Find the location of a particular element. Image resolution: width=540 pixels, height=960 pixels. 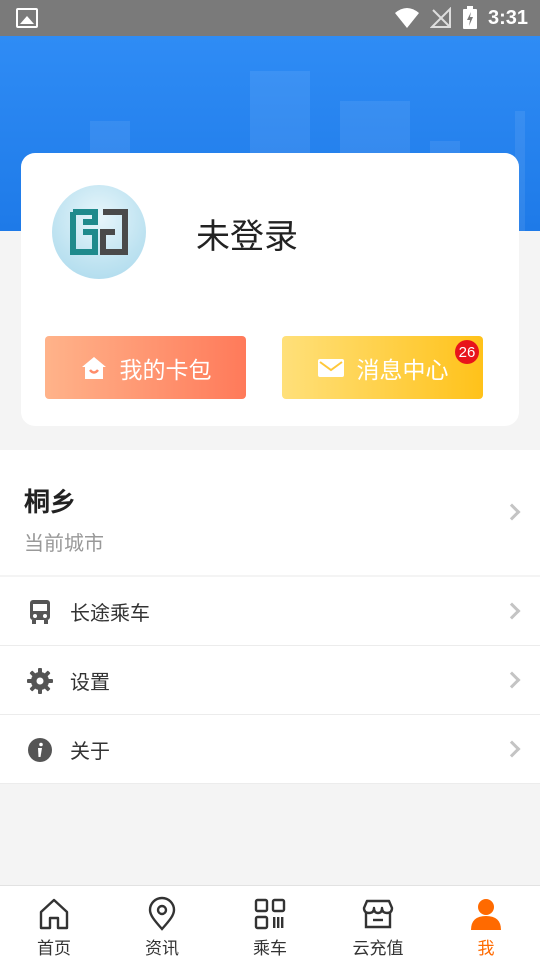

menu-item-about: 关于 is located at coordinates (270, 749).